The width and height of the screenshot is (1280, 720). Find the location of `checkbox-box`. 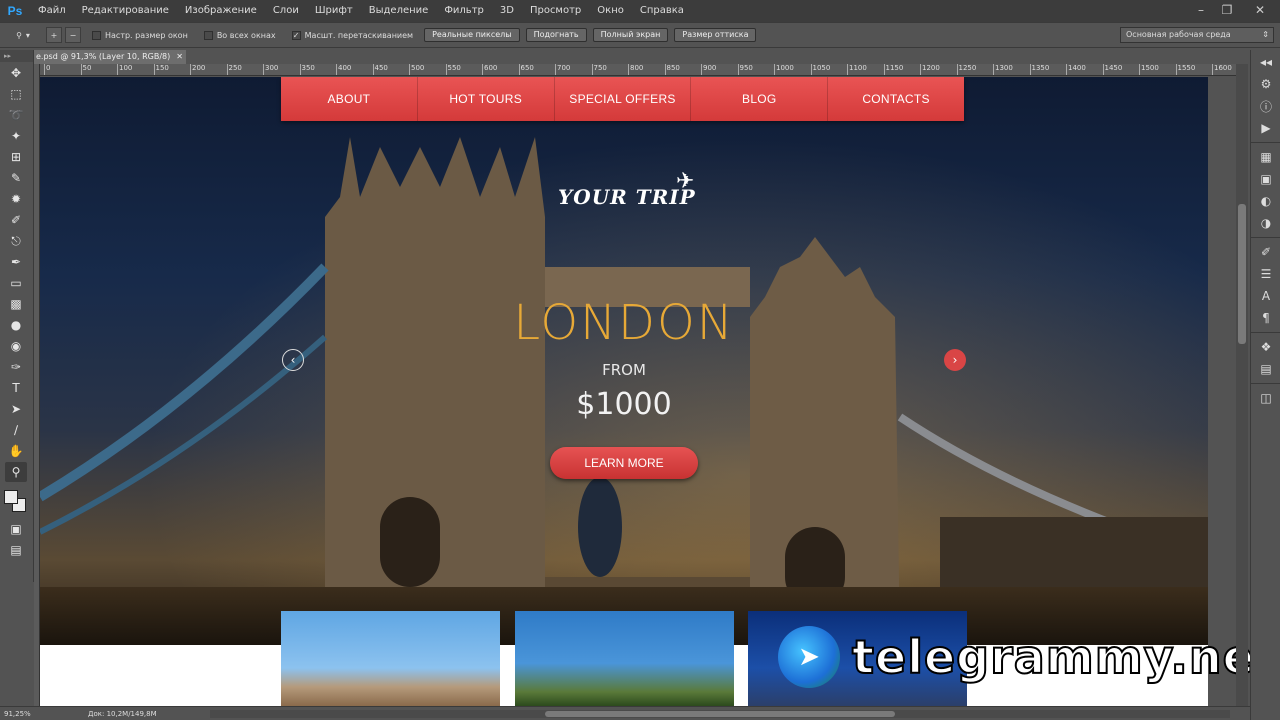

checkbox-box is located at coordinates (208, 35).